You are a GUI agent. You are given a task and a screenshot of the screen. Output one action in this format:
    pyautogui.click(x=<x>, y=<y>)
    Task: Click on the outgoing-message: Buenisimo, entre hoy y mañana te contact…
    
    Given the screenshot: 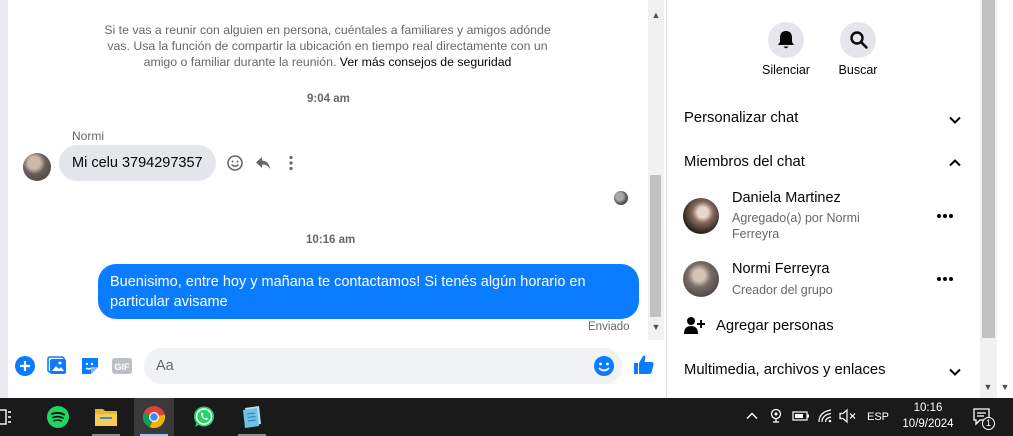 What is the action you would take?
    pyautogui.click(x=368, y=291)
    